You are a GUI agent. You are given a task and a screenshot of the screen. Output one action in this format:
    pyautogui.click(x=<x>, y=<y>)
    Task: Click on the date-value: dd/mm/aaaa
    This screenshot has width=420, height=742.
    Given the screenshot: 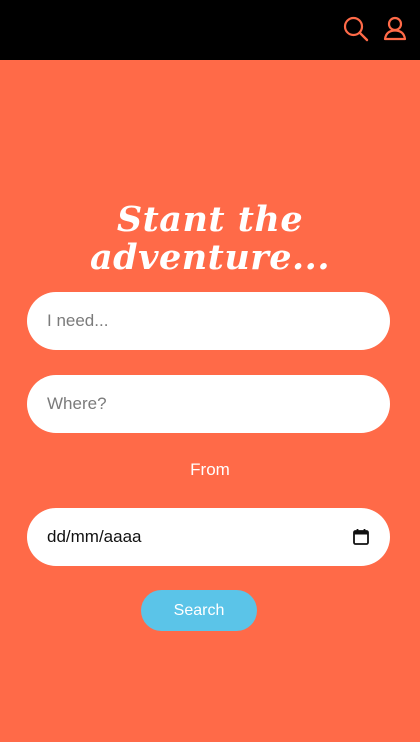 What is the action you would take?
    pyautogui.click(x=94, y=536)
    